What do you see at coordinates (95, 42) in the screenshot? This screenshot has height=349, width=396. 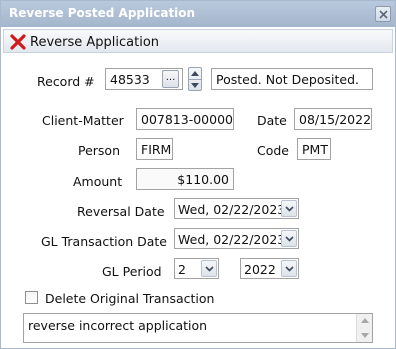 I see `reverse-application-label: Reverse Application` at bounding box center [95, 42].